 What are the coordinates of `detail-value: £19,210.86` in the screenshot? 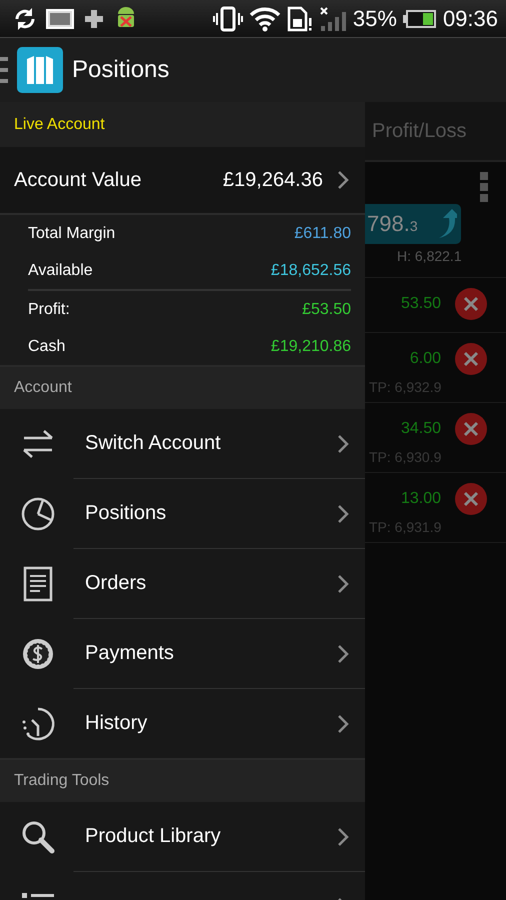 It's located at (310, 347).